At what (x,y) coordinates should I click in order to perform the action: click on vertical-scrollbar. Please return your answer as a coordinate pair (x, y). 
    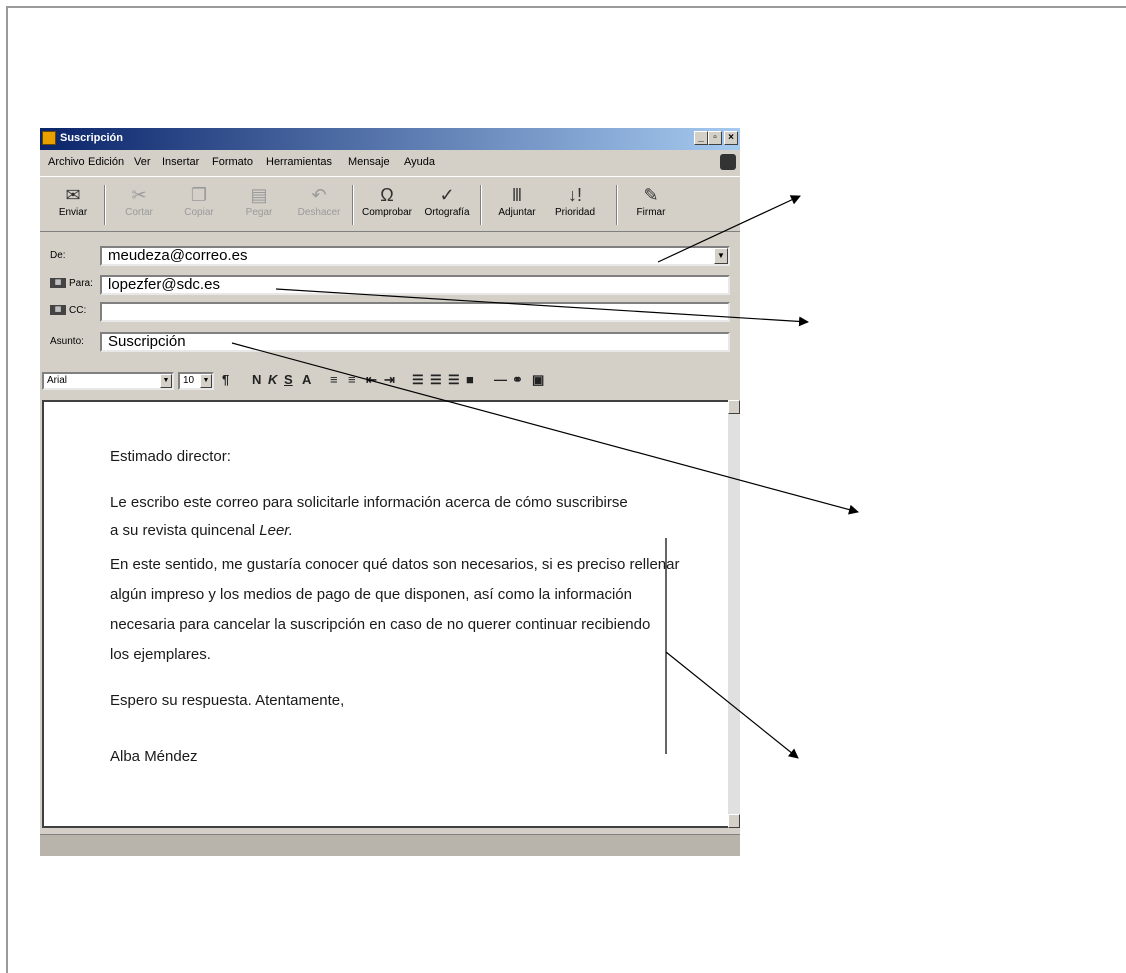
    Looking at the image, I should click on (734, 614).